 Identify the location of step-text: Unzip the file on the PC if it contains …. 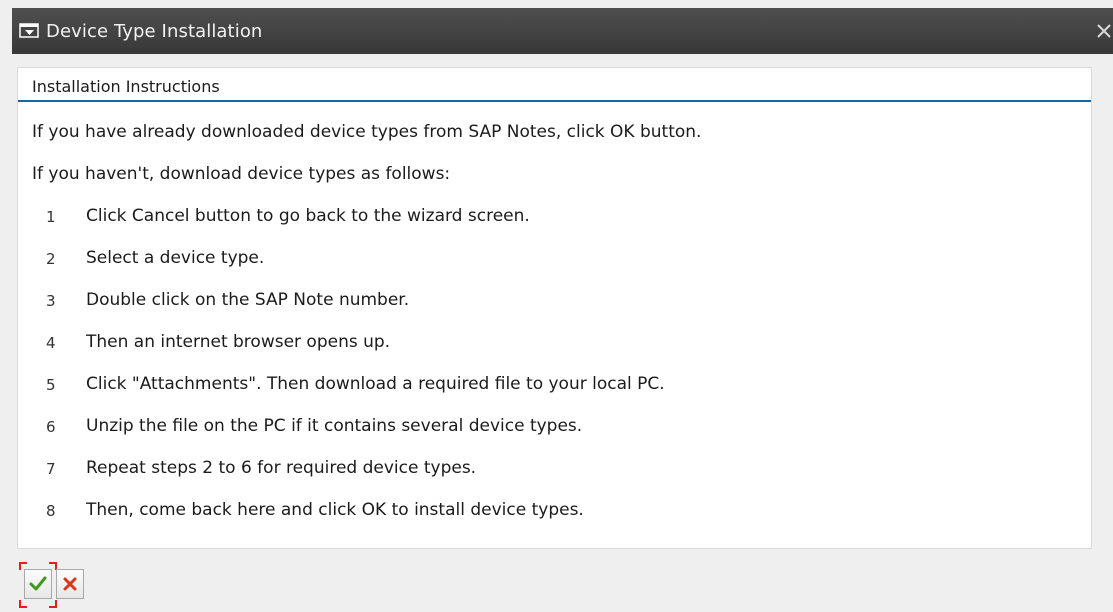
(334, 426).